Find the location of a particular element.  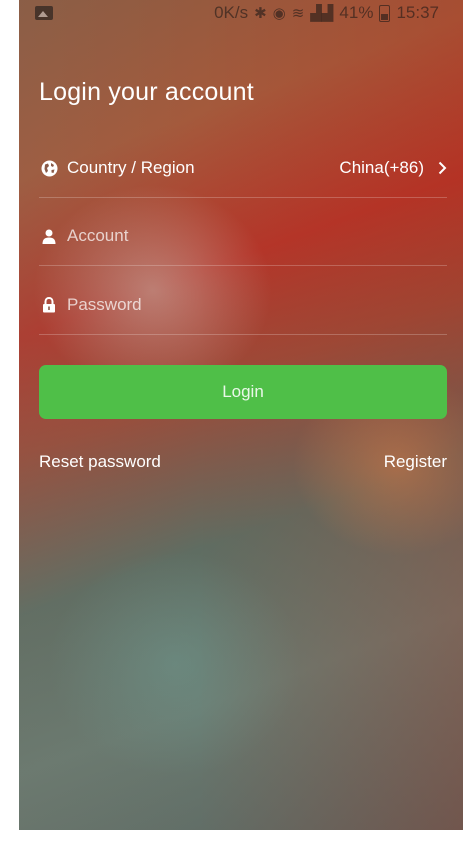

country-region-label: Country / Region is located at coordinates (131, 167).